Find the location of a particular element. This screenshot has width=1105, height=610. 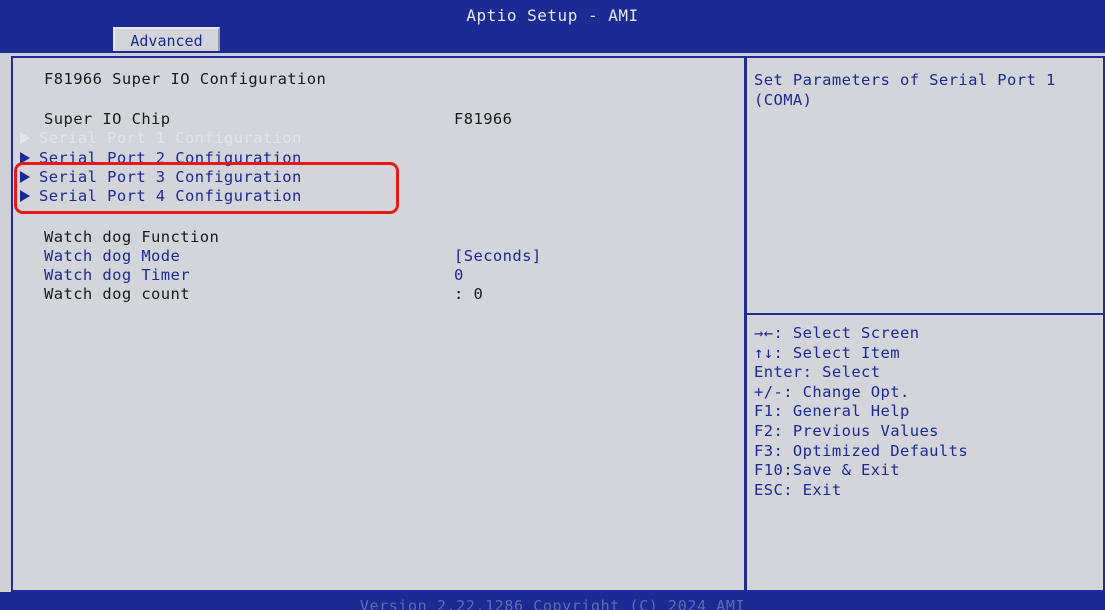

app-title: Aptio Setup - AMI is located at coordinates (552, 15).